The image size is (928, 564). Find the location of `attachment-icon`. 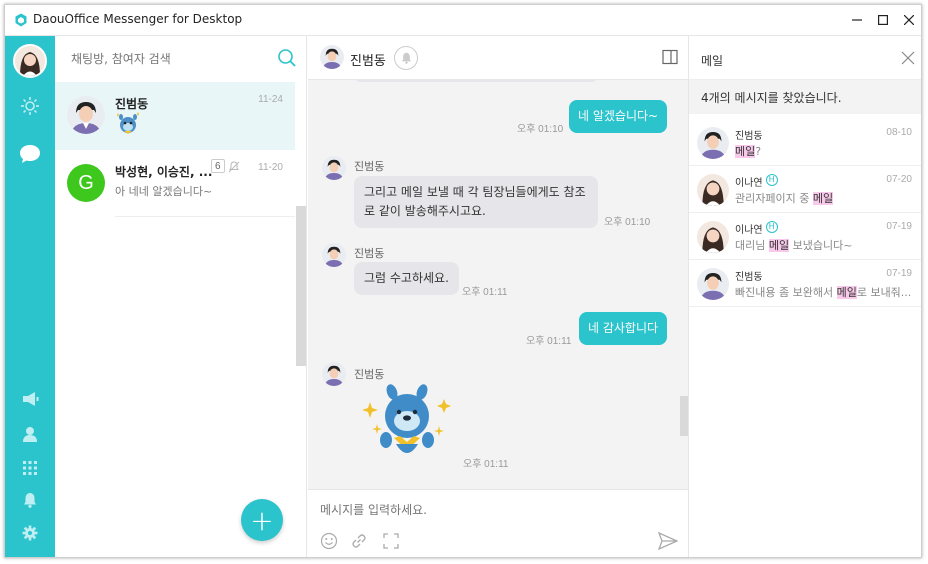

attachment-icon is located at coordinates (359, 541).